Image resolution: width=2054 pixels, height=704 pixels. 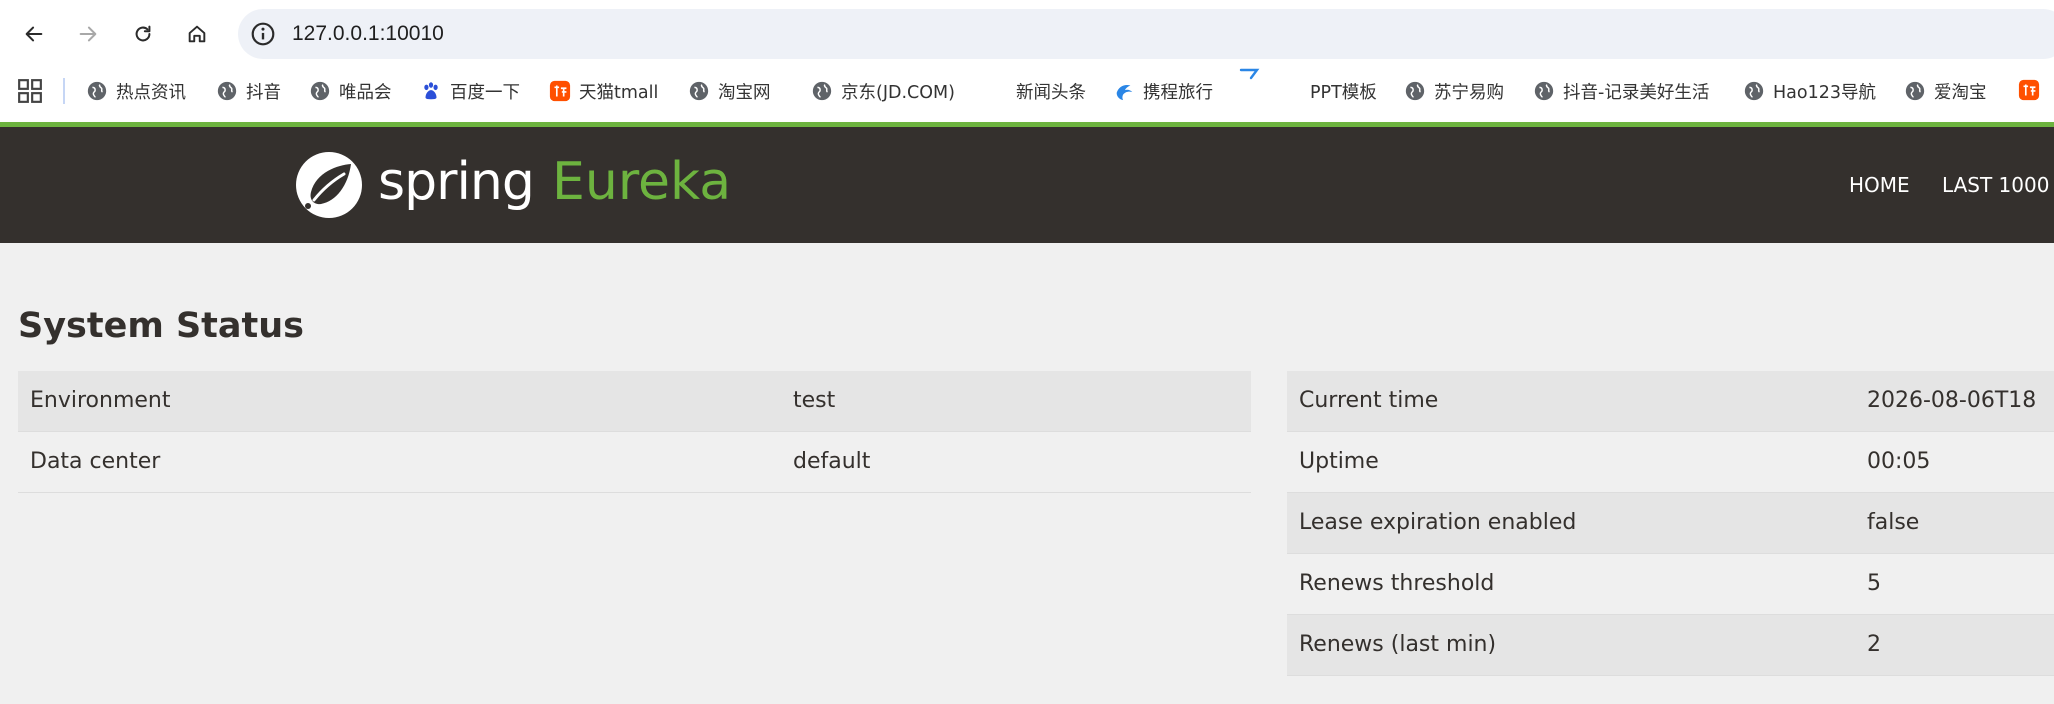 I want to click on site-info-icon, so click(x=263, y=34).